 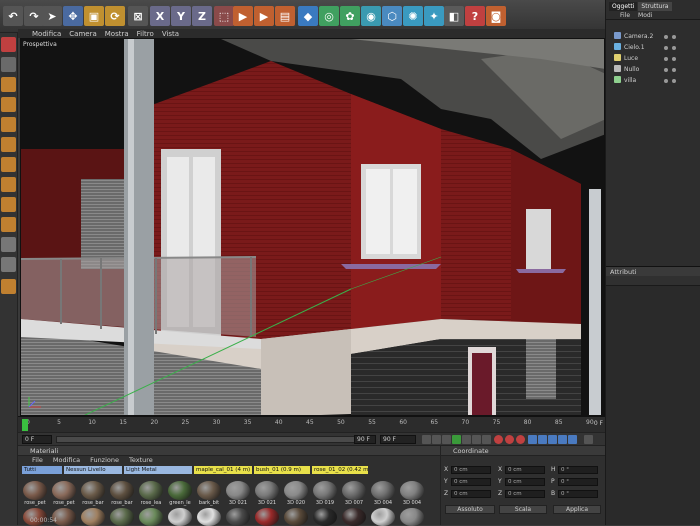 I want to click on material-swatch: 3D 020, so click(x=296, y=494).